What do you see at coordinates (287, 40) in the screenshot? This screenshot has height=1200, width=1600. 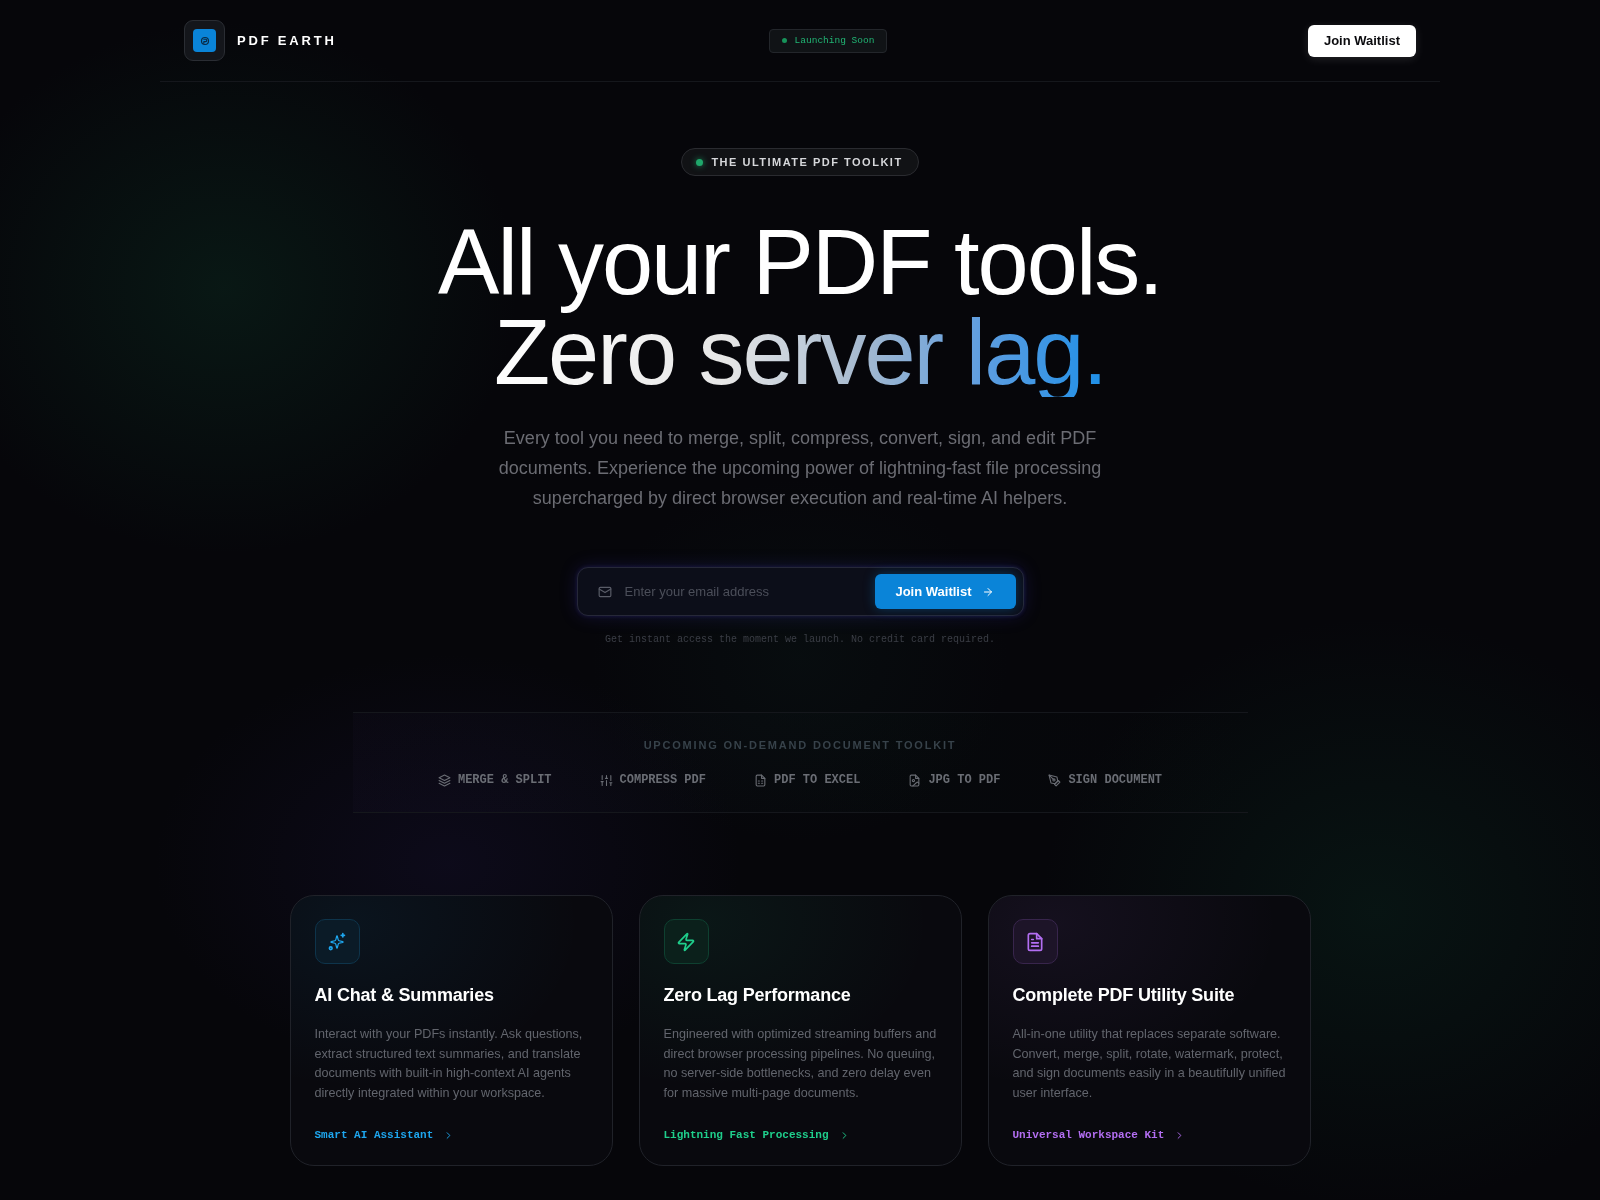 I see `brand-name: PDF EARTH` at bounding box center [287, 40].